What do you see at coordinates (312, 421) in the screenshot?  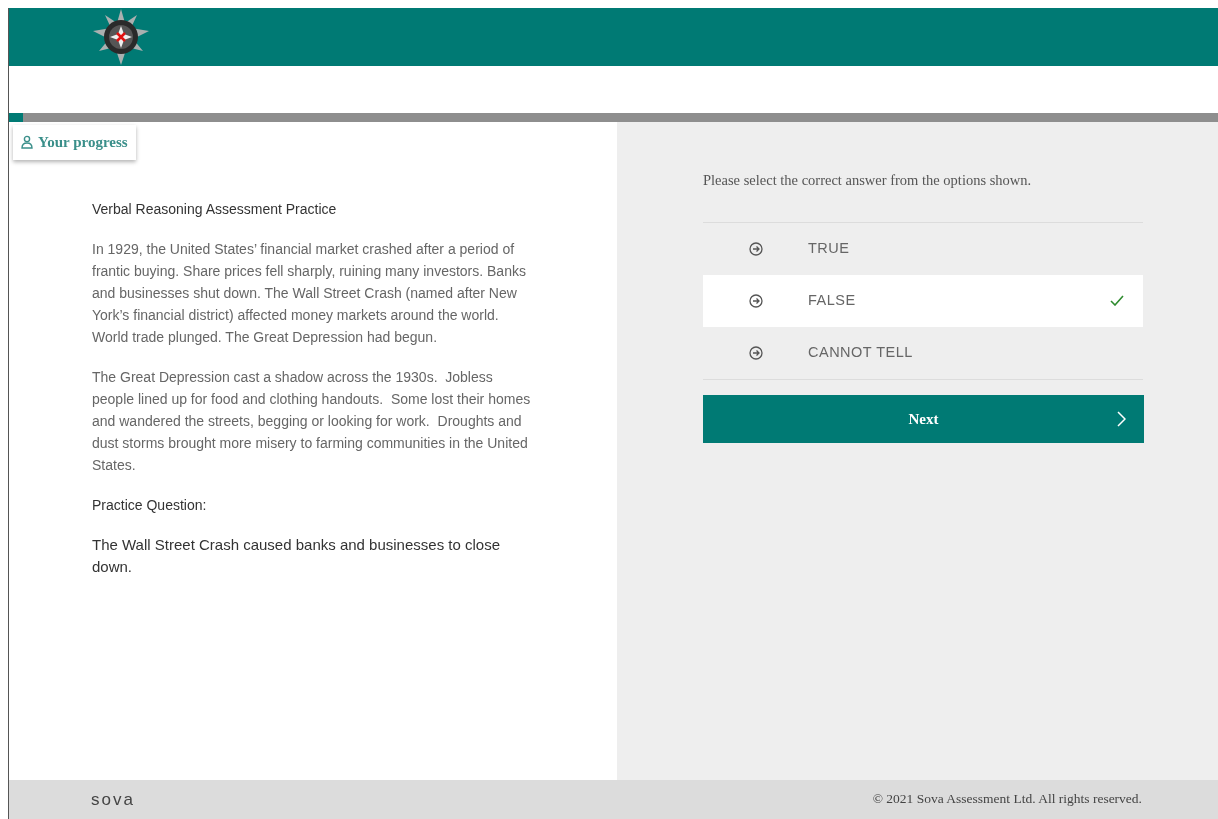 I see `passage-paragraph: The Great Depression cast a shadow across the 1930s. Jobless people lined up for food and clothing handouts. Some lost their homes and wandered the streets, begging or looking for work. Droughts and dust storms brought more misery to farming communities in the United States.` at bounding box center [312, 421].